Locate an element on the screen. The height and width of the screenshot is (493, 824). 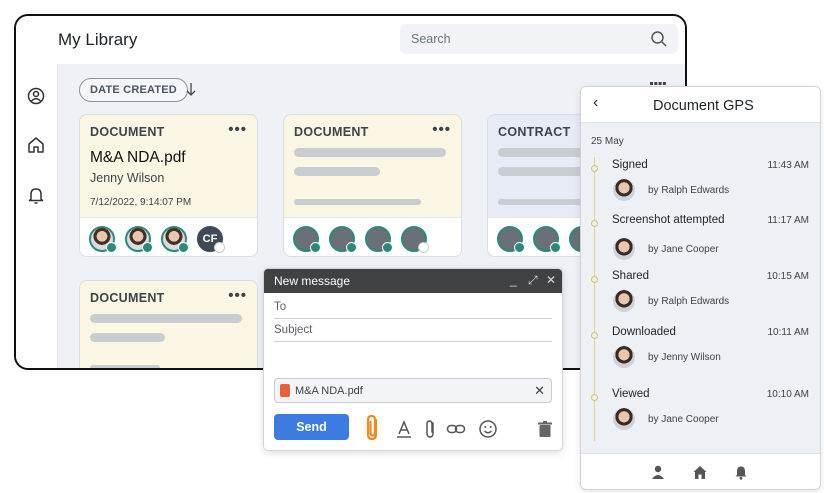
event-name: Downloaded is located at coordinates (644, 332).